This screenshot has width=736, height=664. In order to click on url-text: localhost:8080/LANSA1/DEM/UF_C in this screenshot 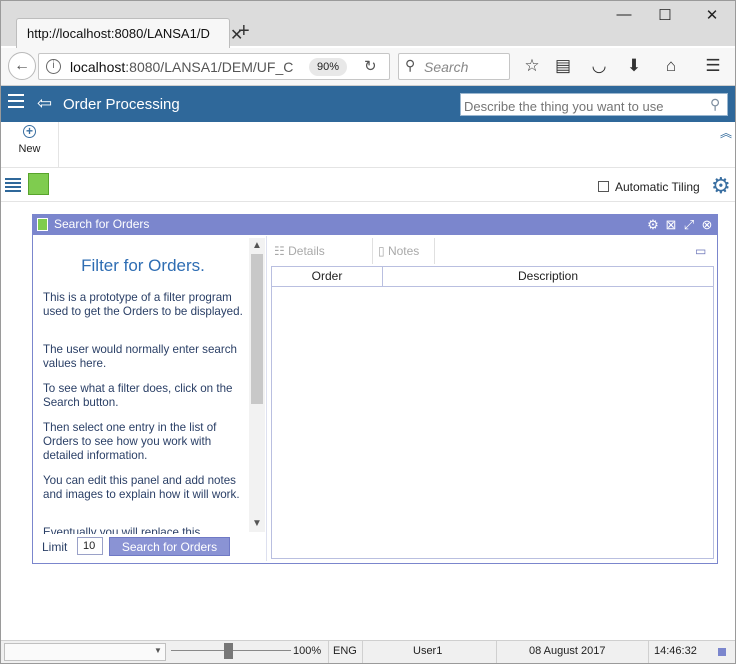, I will do `click(181, 67)`.